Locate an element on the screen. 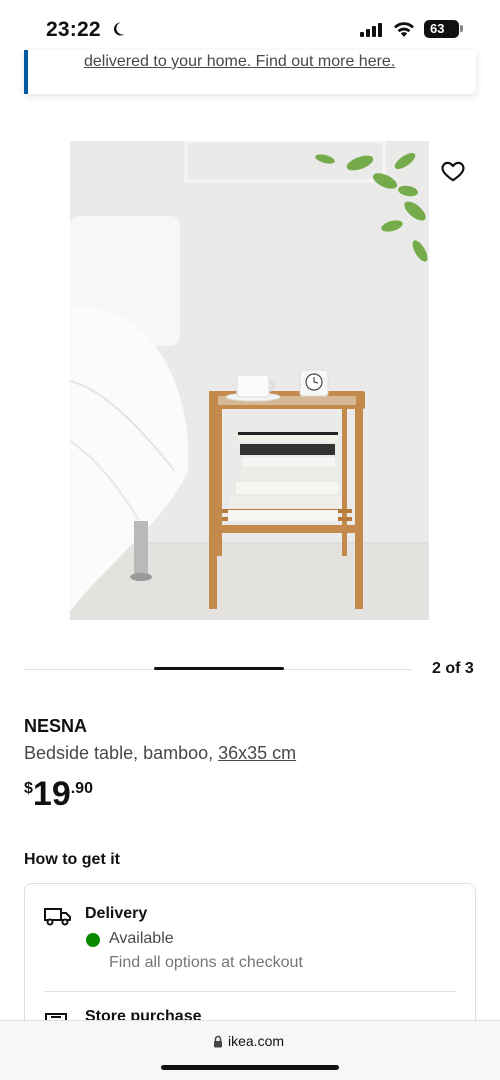  status-time: 23:22 is located at coordinates (73, 29).